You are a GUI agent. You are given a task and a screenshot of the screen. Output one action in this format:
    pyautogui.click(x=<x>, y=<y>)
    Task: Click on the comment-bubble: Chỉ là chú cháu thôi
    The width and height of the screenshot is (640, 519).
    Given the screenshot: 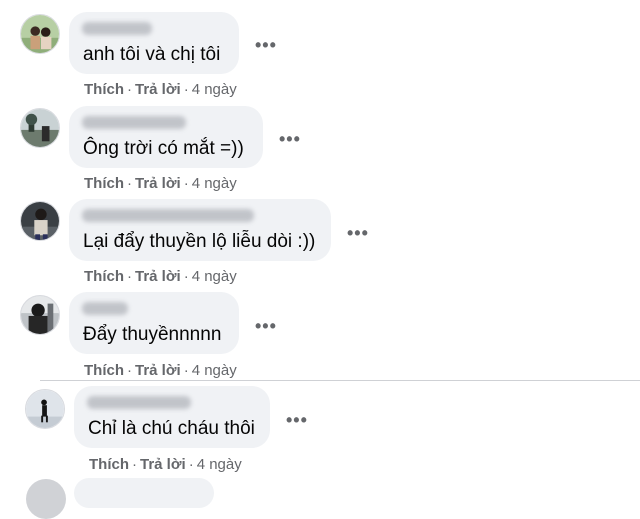 What is the action you would take?
    pyautogui.click(x=172, y=417)
    